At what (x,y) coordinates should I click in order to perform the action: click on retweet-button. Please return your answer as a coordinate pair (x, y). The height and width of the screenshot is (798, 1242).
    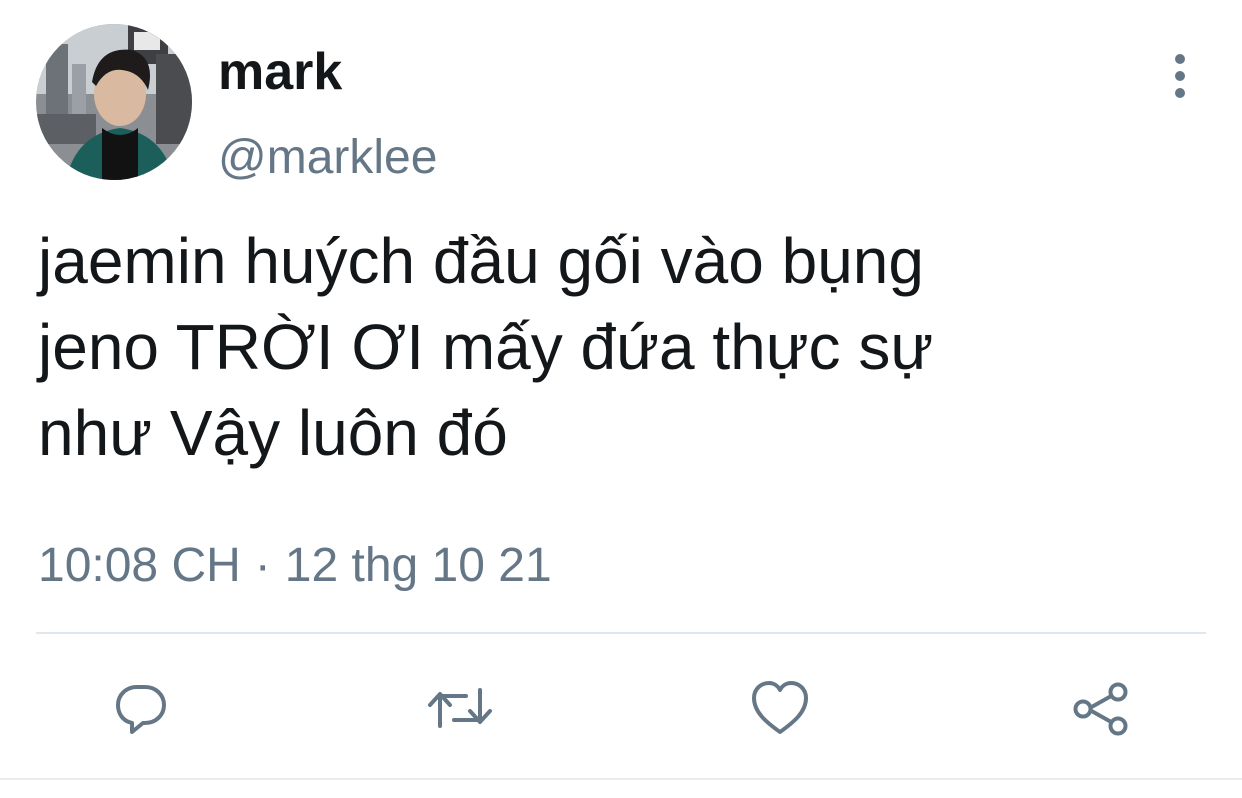
    Looking at the image, I should click on (460, 708).